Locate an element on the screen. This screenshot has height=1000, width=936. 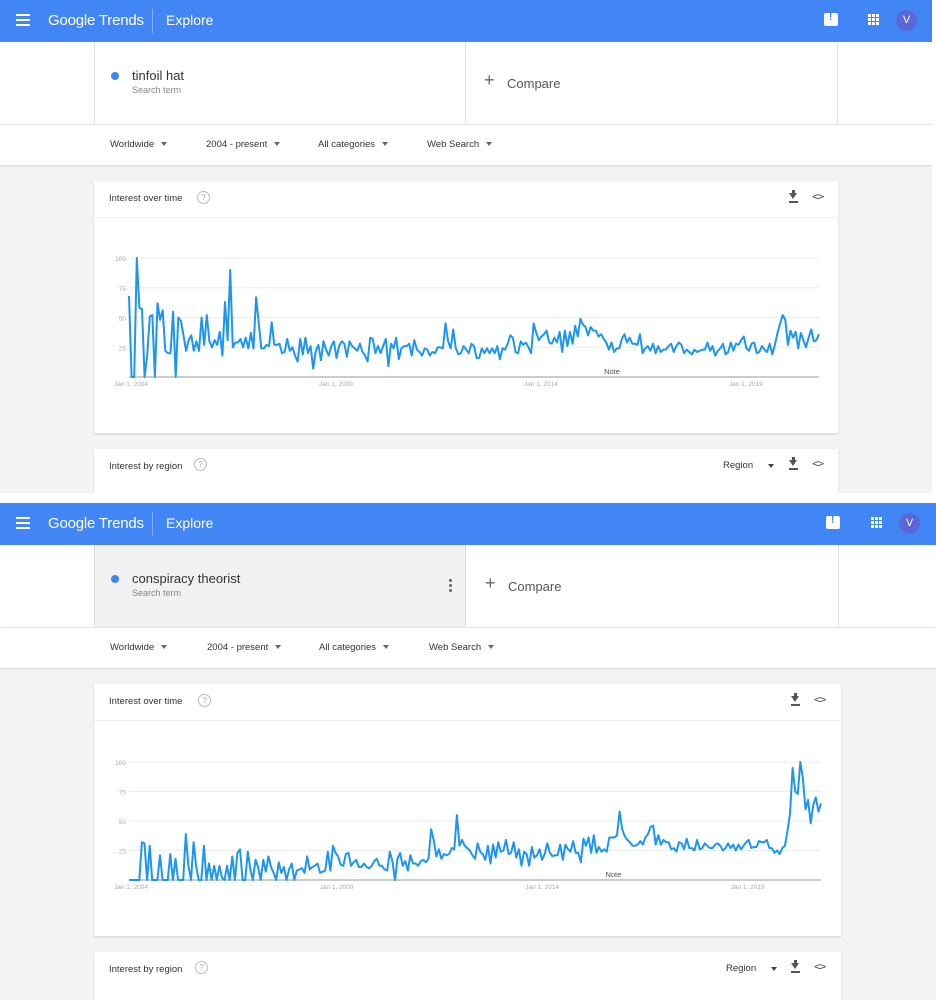
more-vert-icon is located at coordinates (450, 586).